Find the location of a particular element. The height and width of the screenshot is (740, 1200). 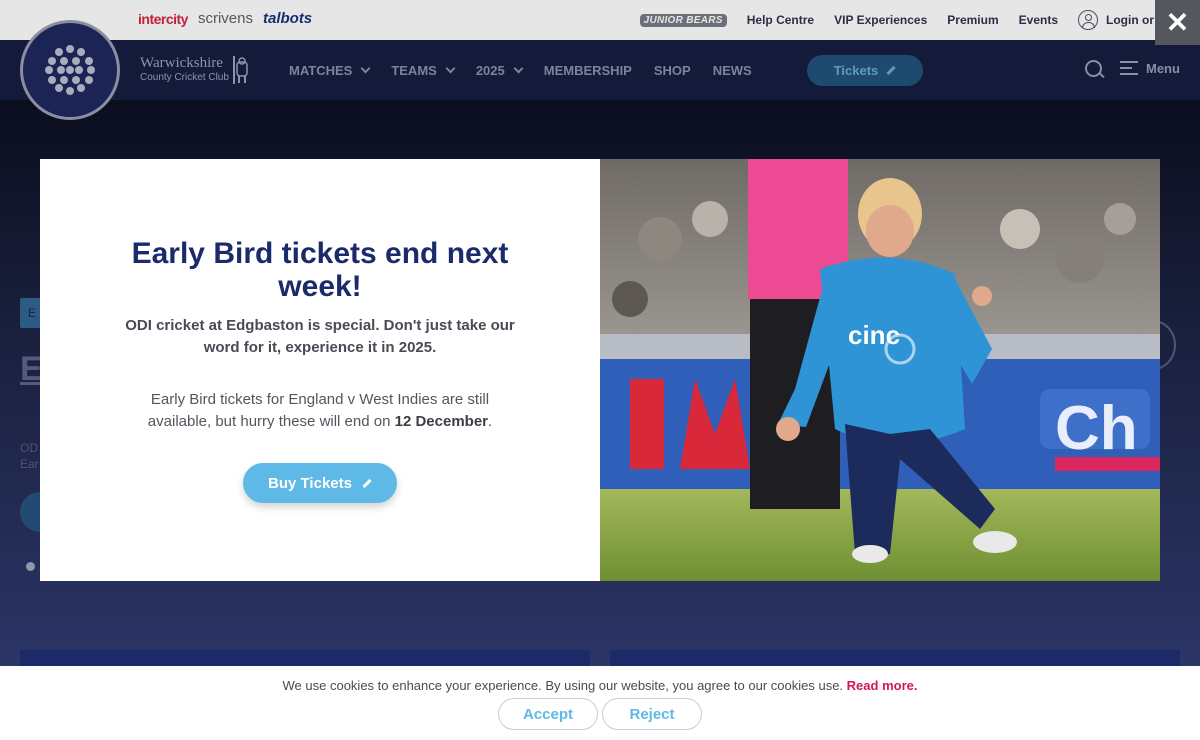

sponsor-logos: intercity scrivens talbots is located at coordinates (225, 18).